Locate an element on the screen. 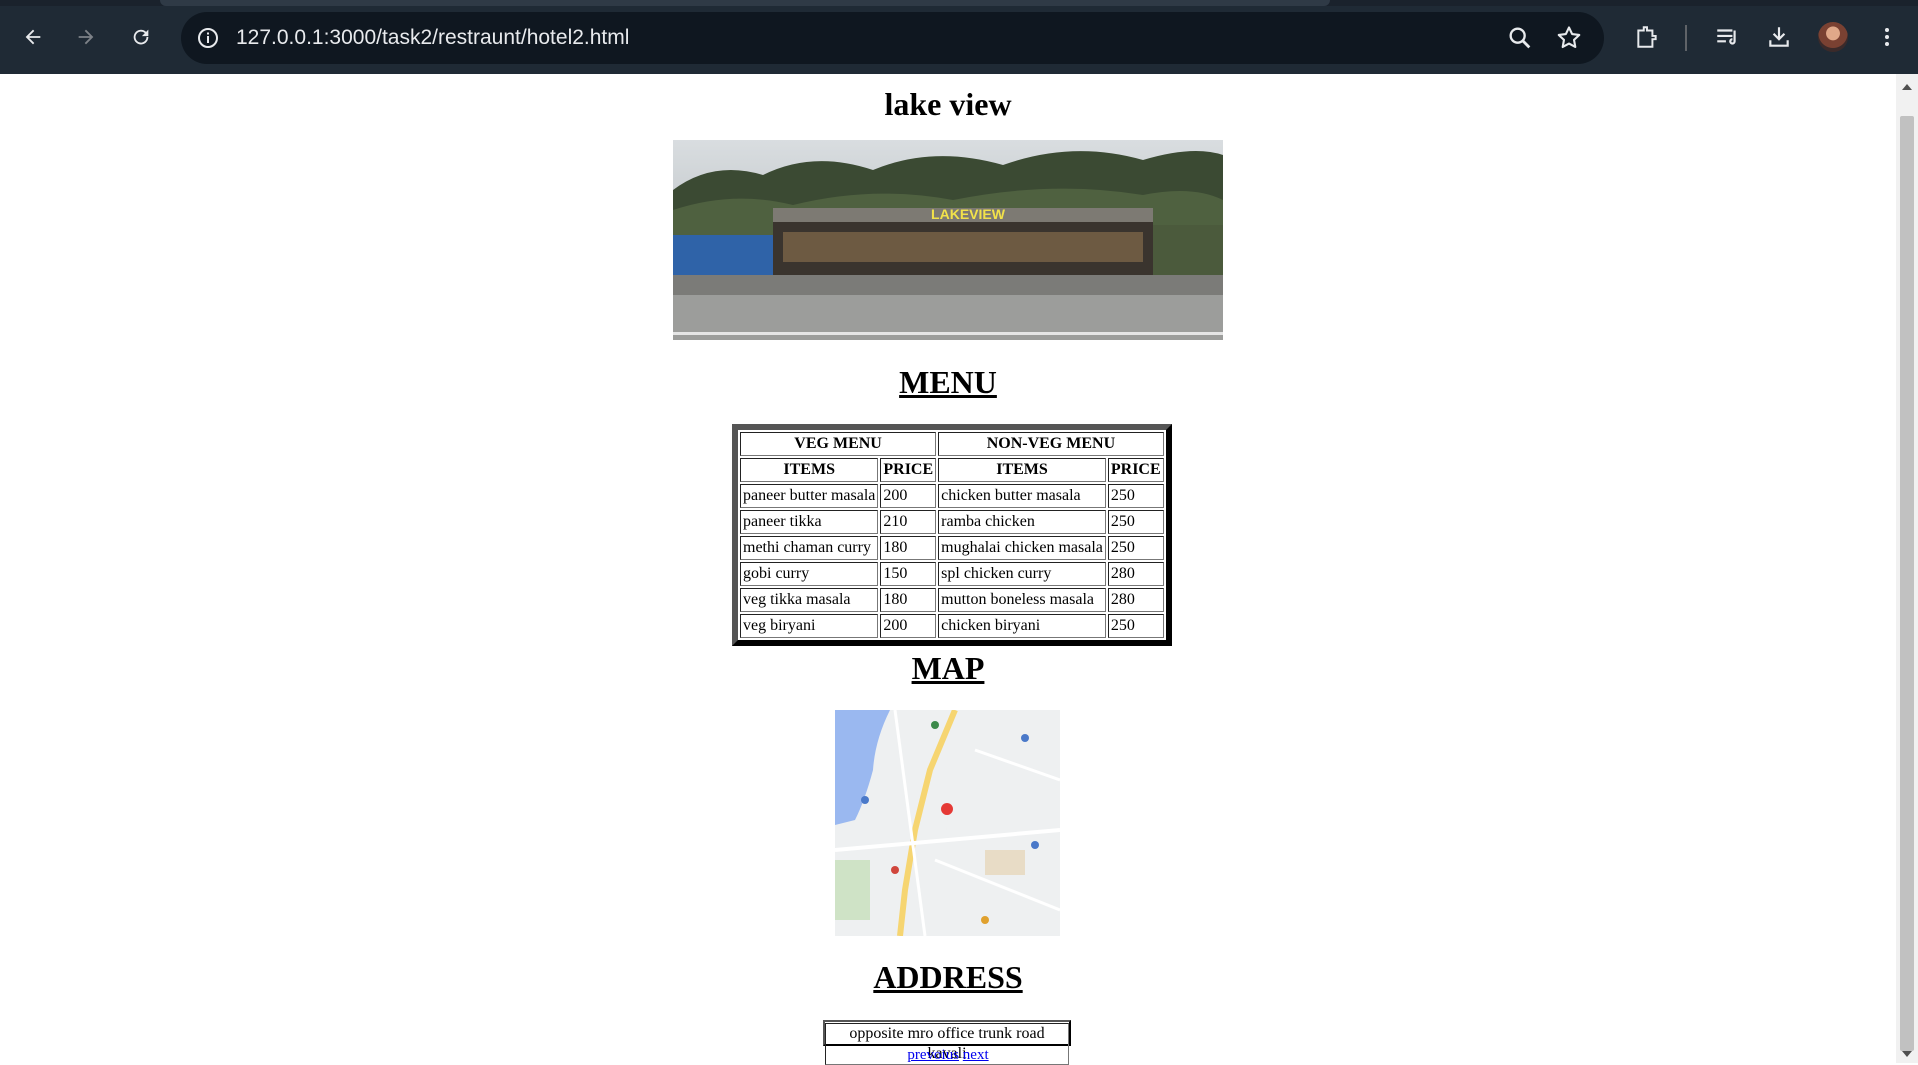  nonveg-item: chicken butter masala is located at coordinates (1022, 496).